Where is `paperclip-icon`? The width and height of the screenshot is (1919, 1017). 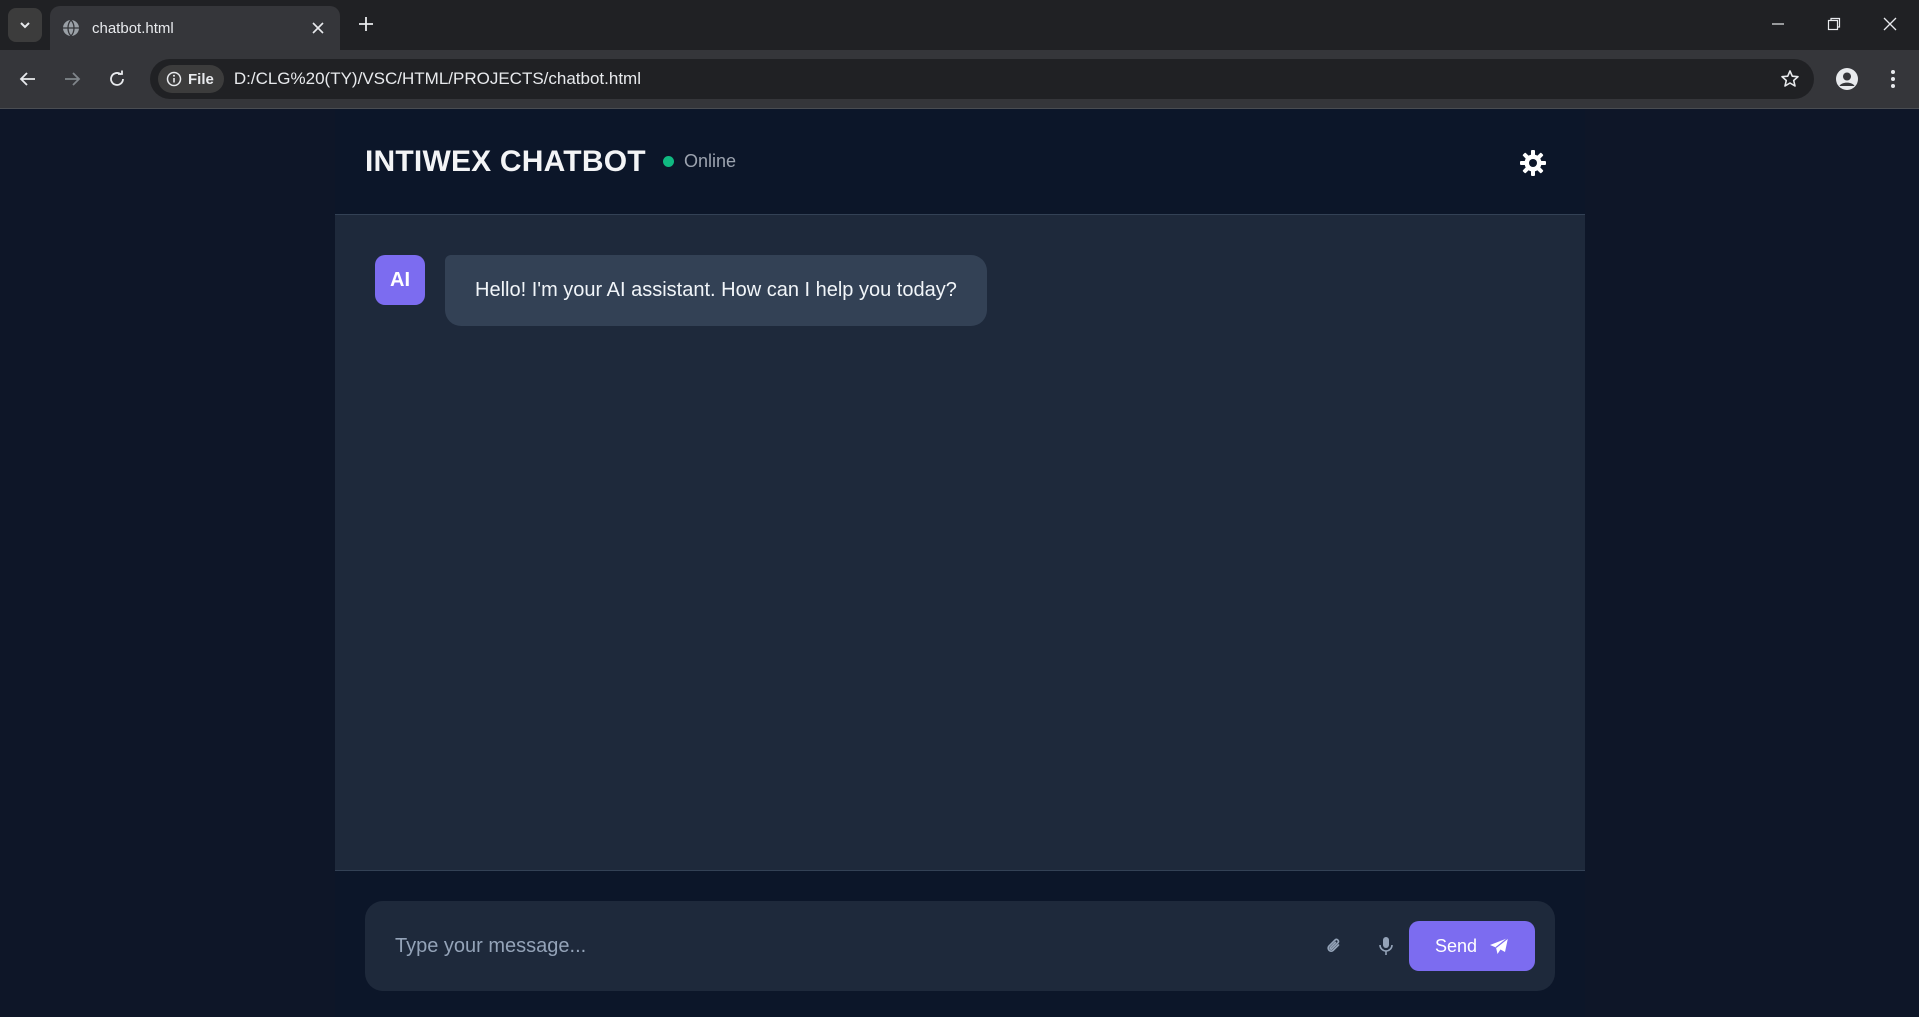
paperclip-icon is located at coordinates (1333, 945).